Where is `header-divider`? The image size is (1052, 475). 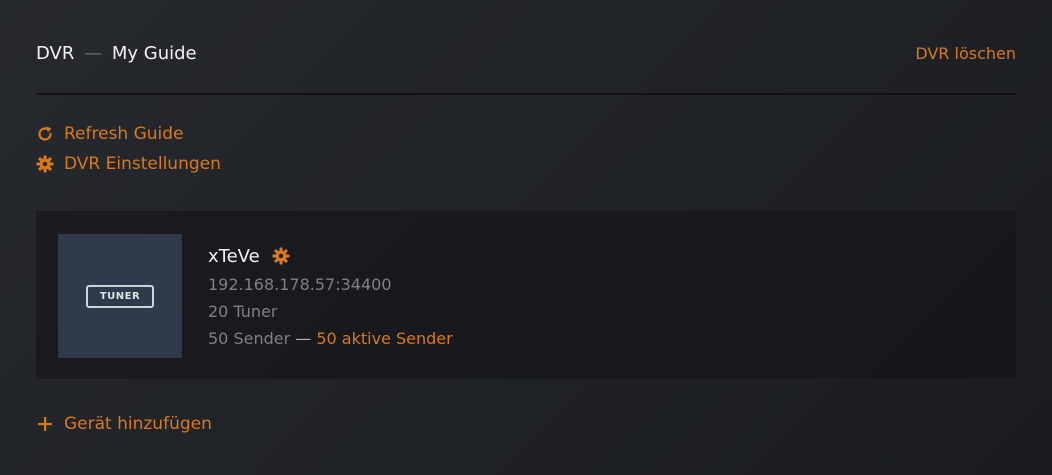 header-divider is located at coordinates (526, 94).